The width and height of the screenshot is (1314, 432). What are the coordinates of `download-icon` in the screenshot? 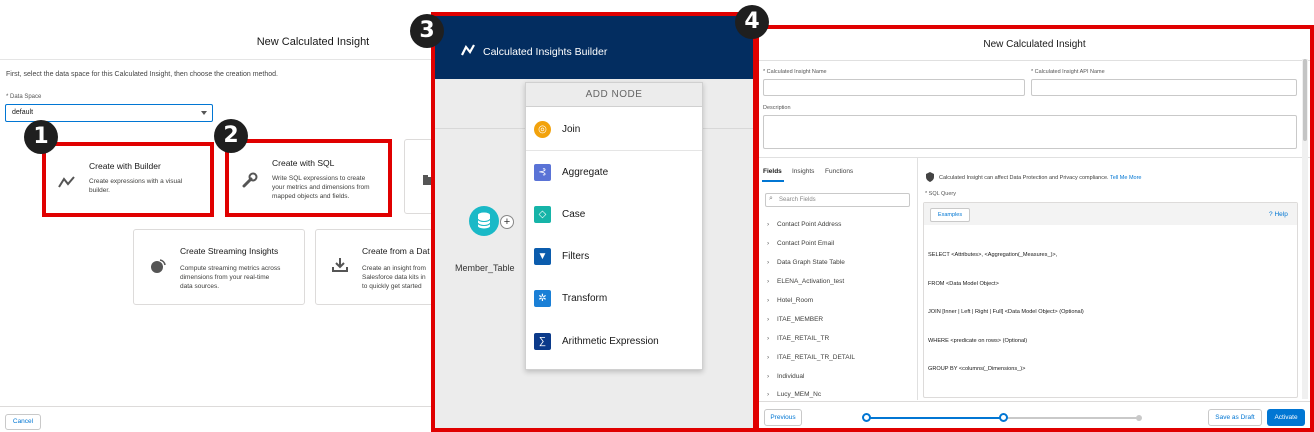 It's located at (340, 267).